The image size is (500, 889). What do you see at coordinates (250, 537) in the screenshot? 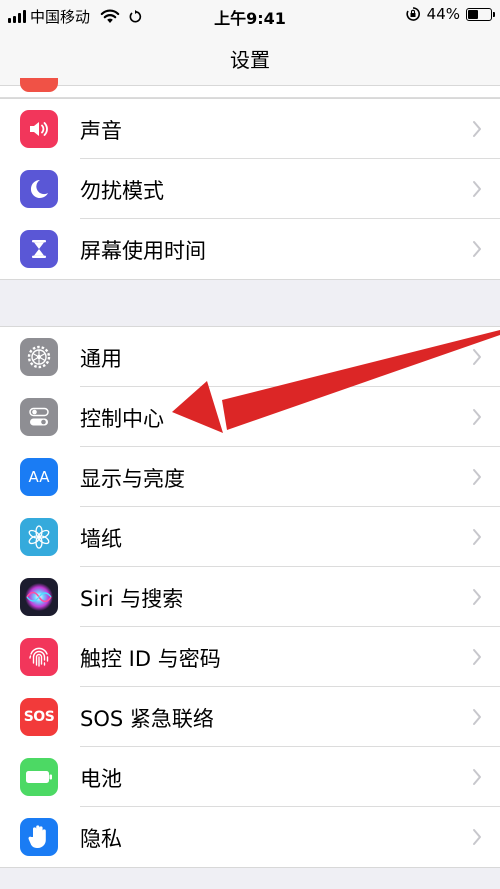
I see `settings-row-wallpaper: 墙纸` at bounding box center [250, 537].